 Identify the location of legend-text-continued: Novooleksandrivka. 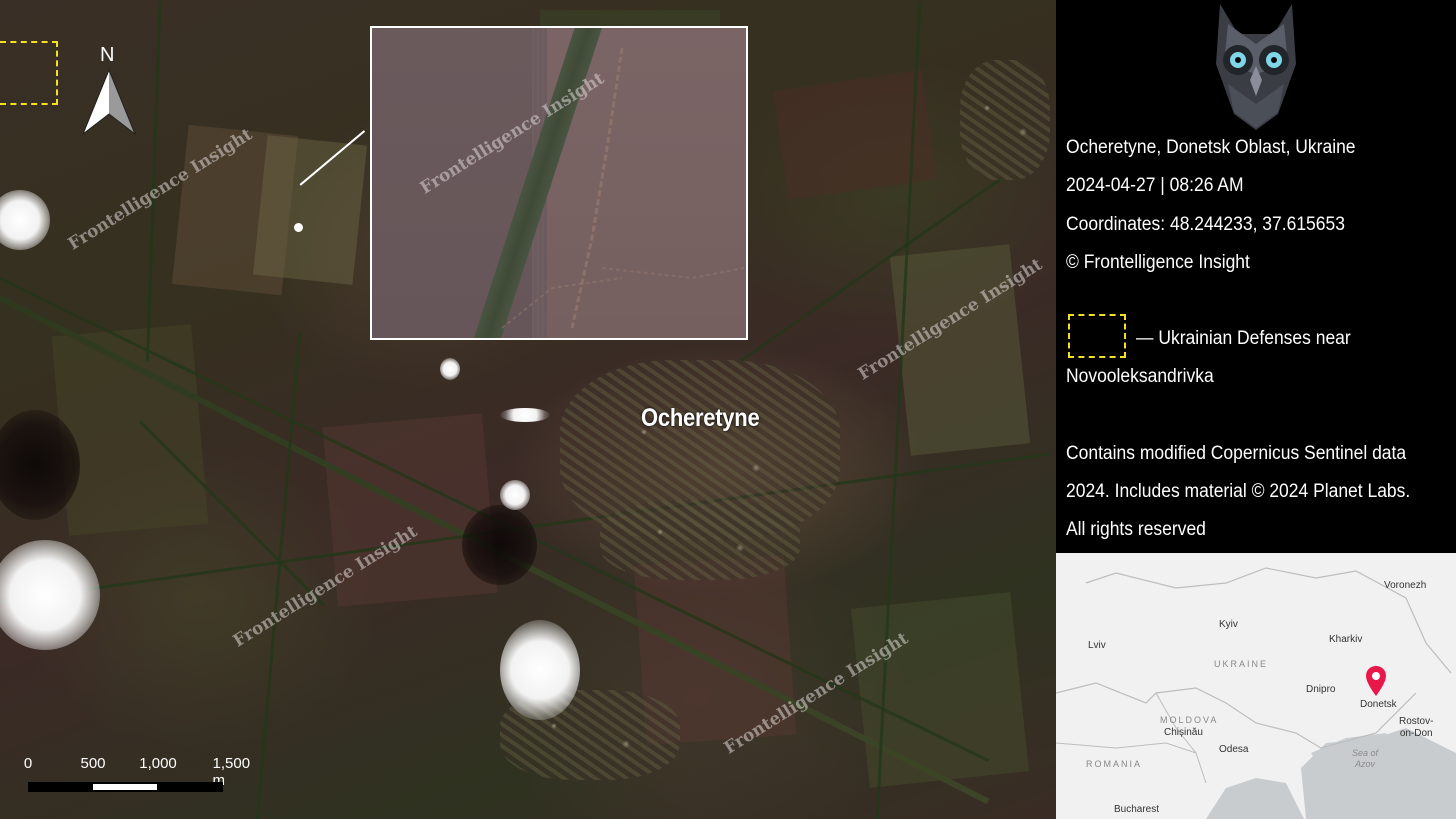
(1140, 376).